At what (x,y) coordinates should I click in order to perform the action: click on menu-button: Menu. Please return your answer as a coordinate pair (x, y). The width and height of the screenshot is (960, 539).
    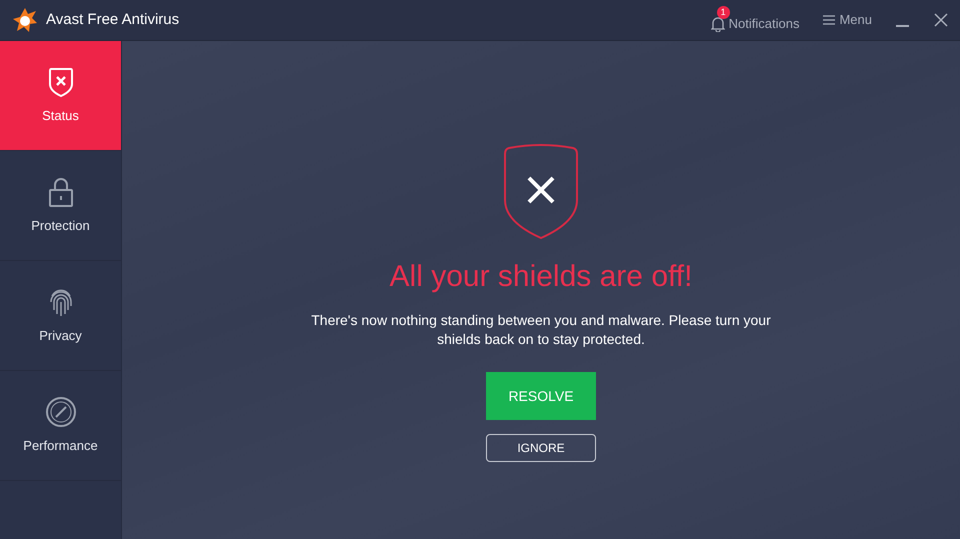
    Looking at the image, I should click on (847, 20).